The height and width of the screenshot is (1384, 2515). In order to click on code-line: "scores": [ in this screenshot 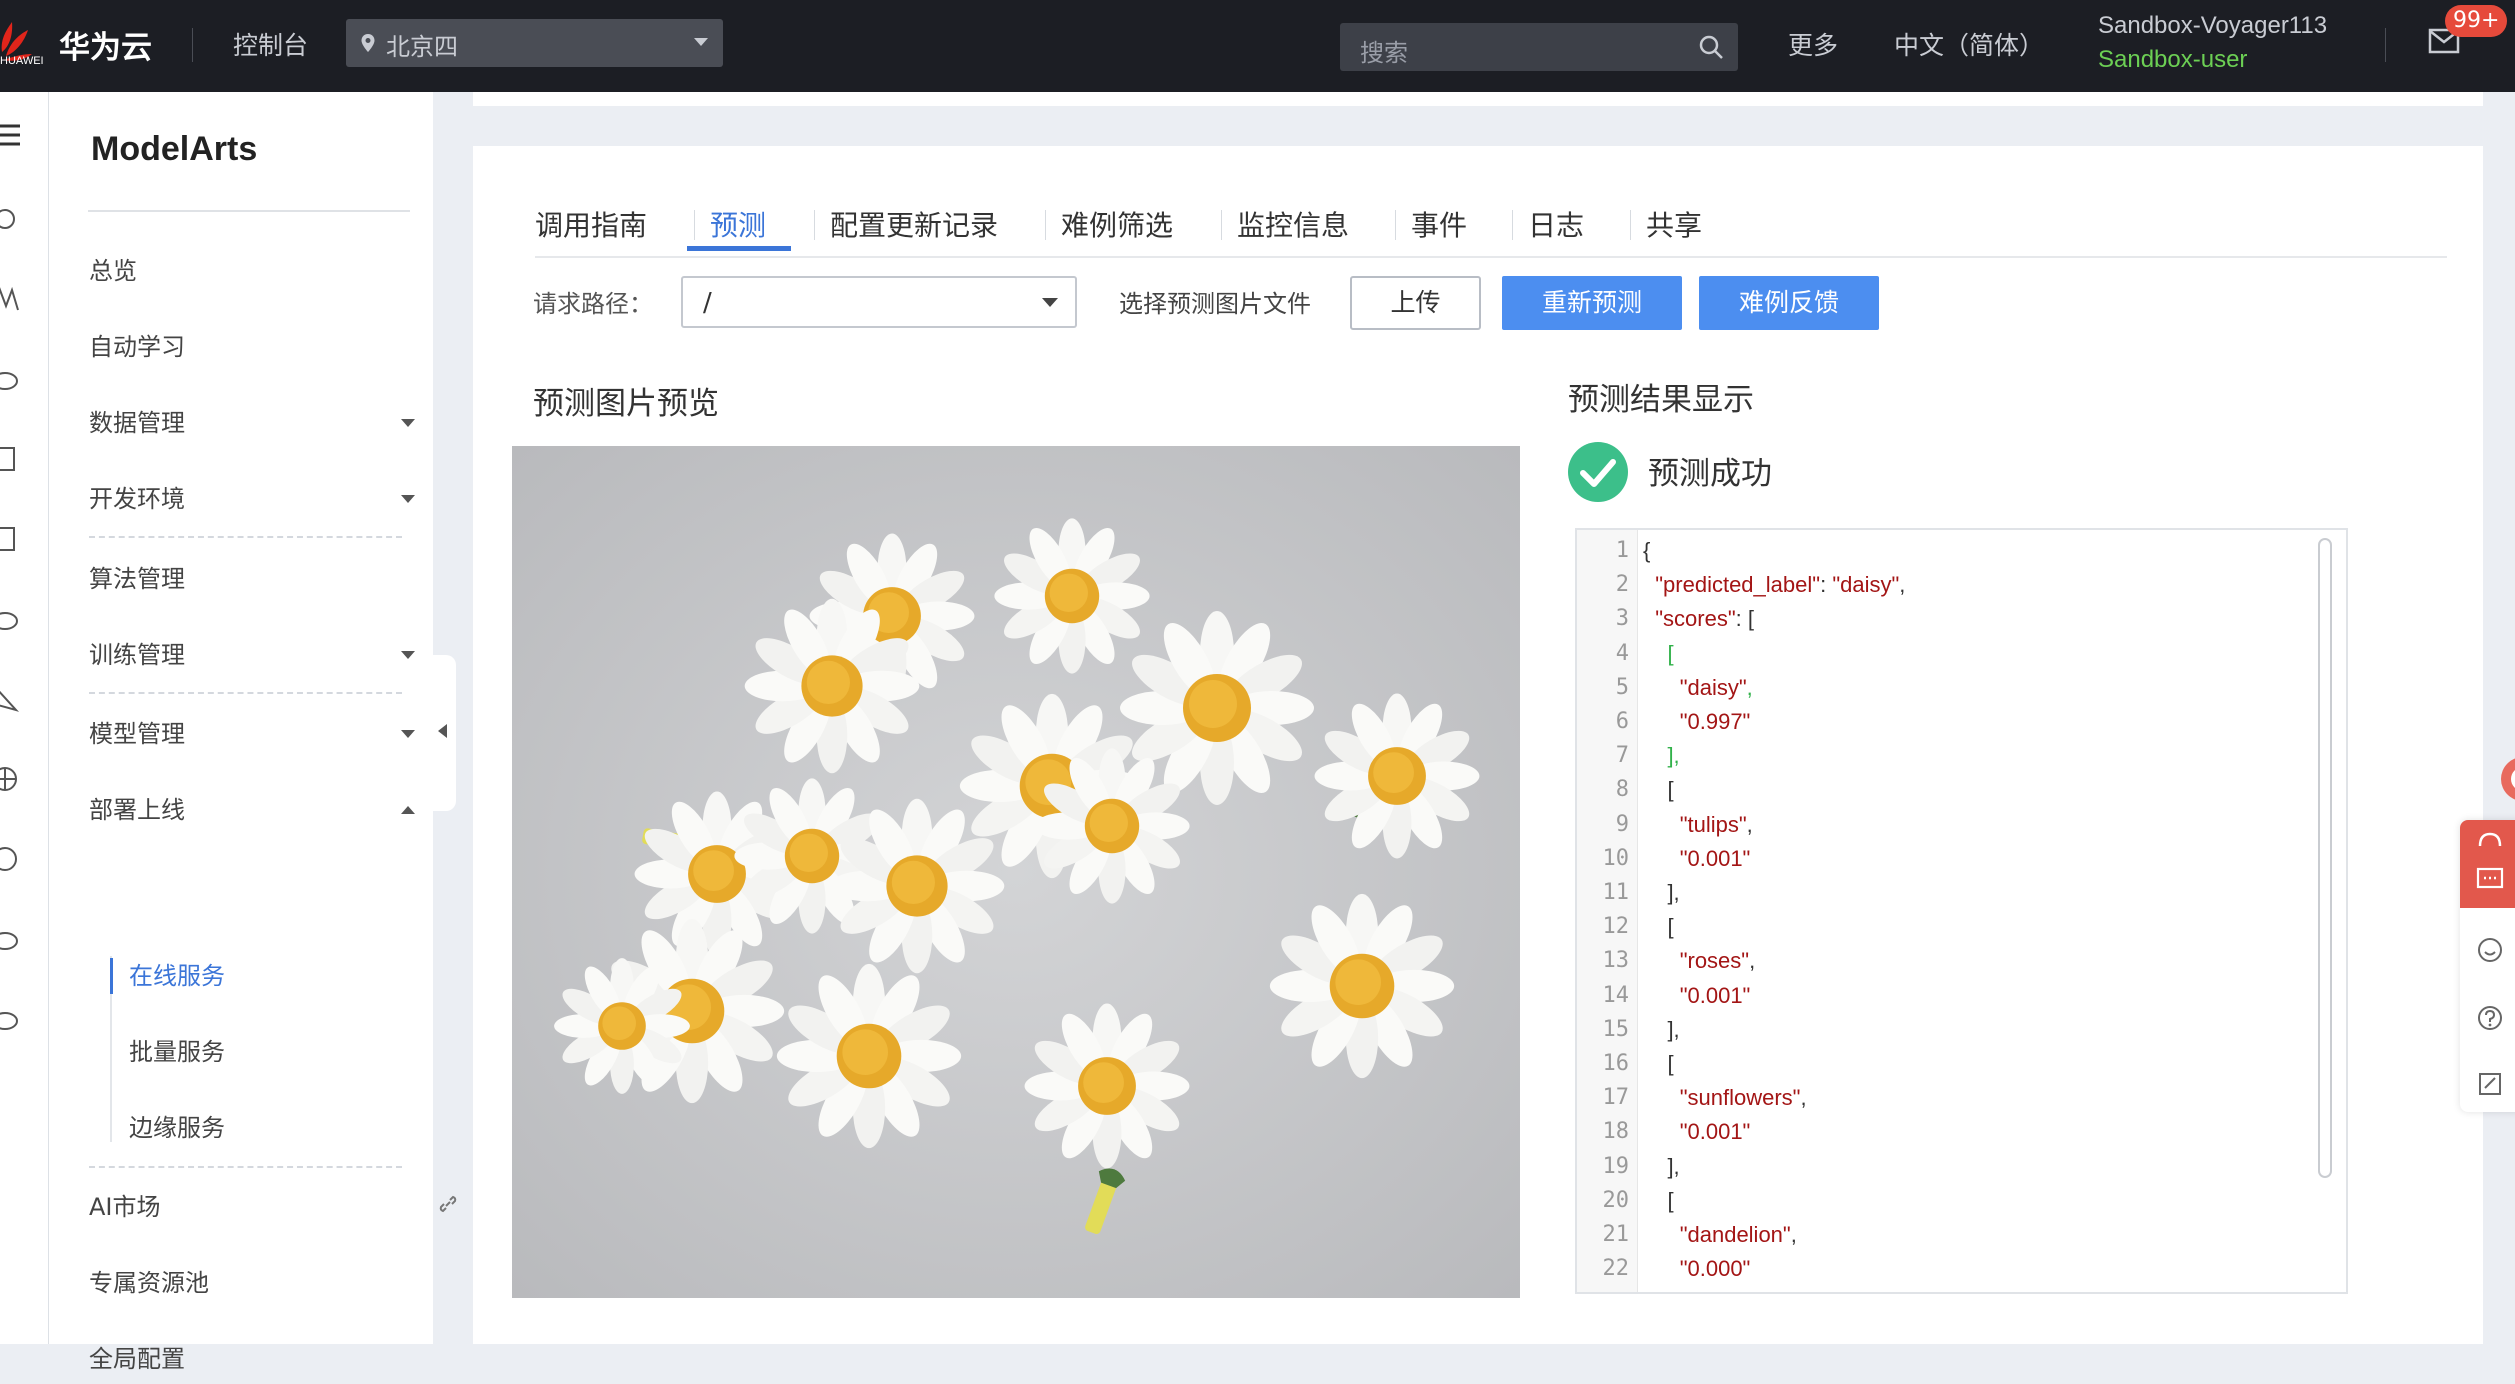, I will do `click(1704, 619)`.